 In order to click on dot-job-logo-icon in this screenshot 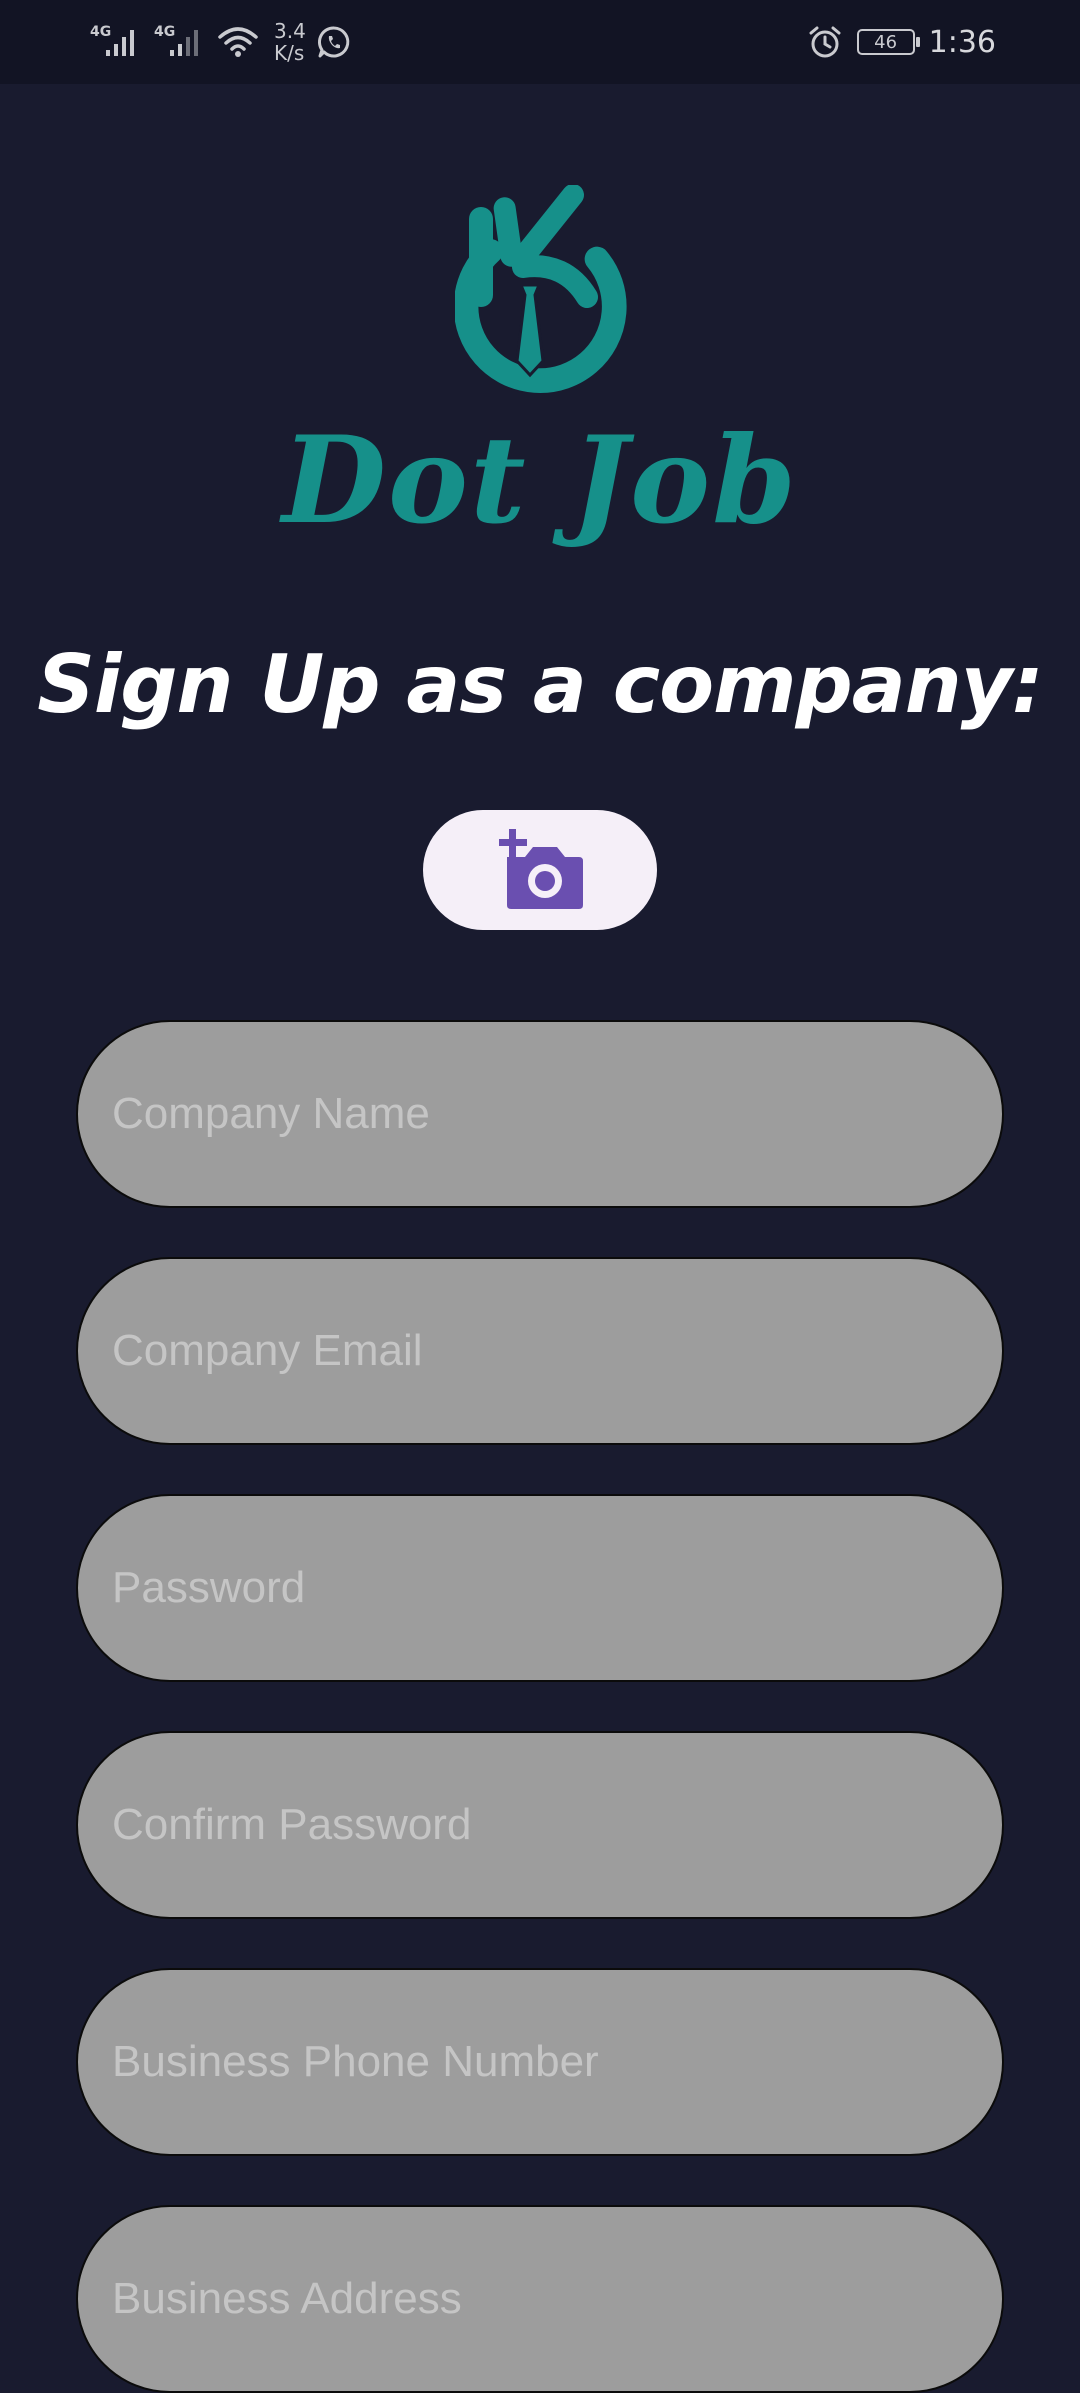, I will do `click(541, 289)`.